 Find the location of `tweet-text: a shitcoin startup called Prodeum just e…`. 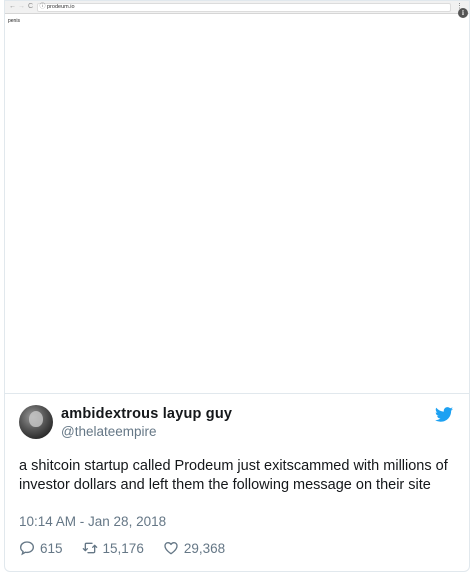

tweet-text: a shitcoin startup called Prodeum just e… is located at coordinates (233, 475).